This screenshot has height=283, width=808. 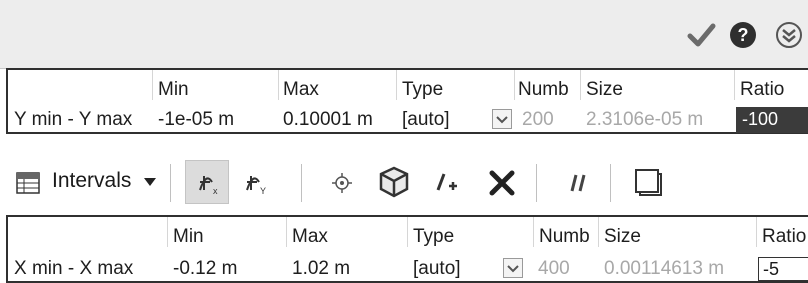 I want to click on y-size-value: 2.3106e-05 m, so click(x=645, y=119).